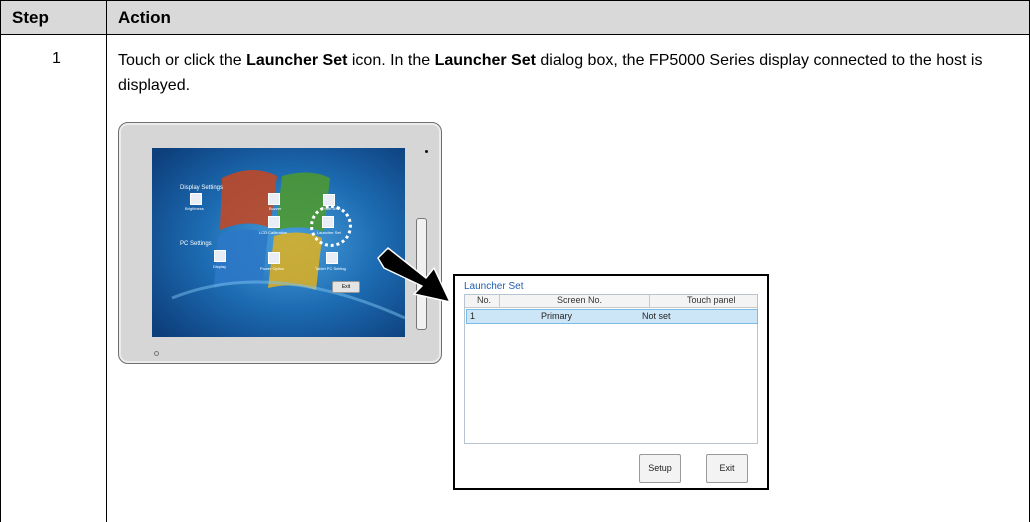 Image resolution: width=1030 pixels, height=522 pixels. What do you see at coordinates (144, 17) in the screenshot?
I see `header-action: Action` at bounding box center [144, 17].